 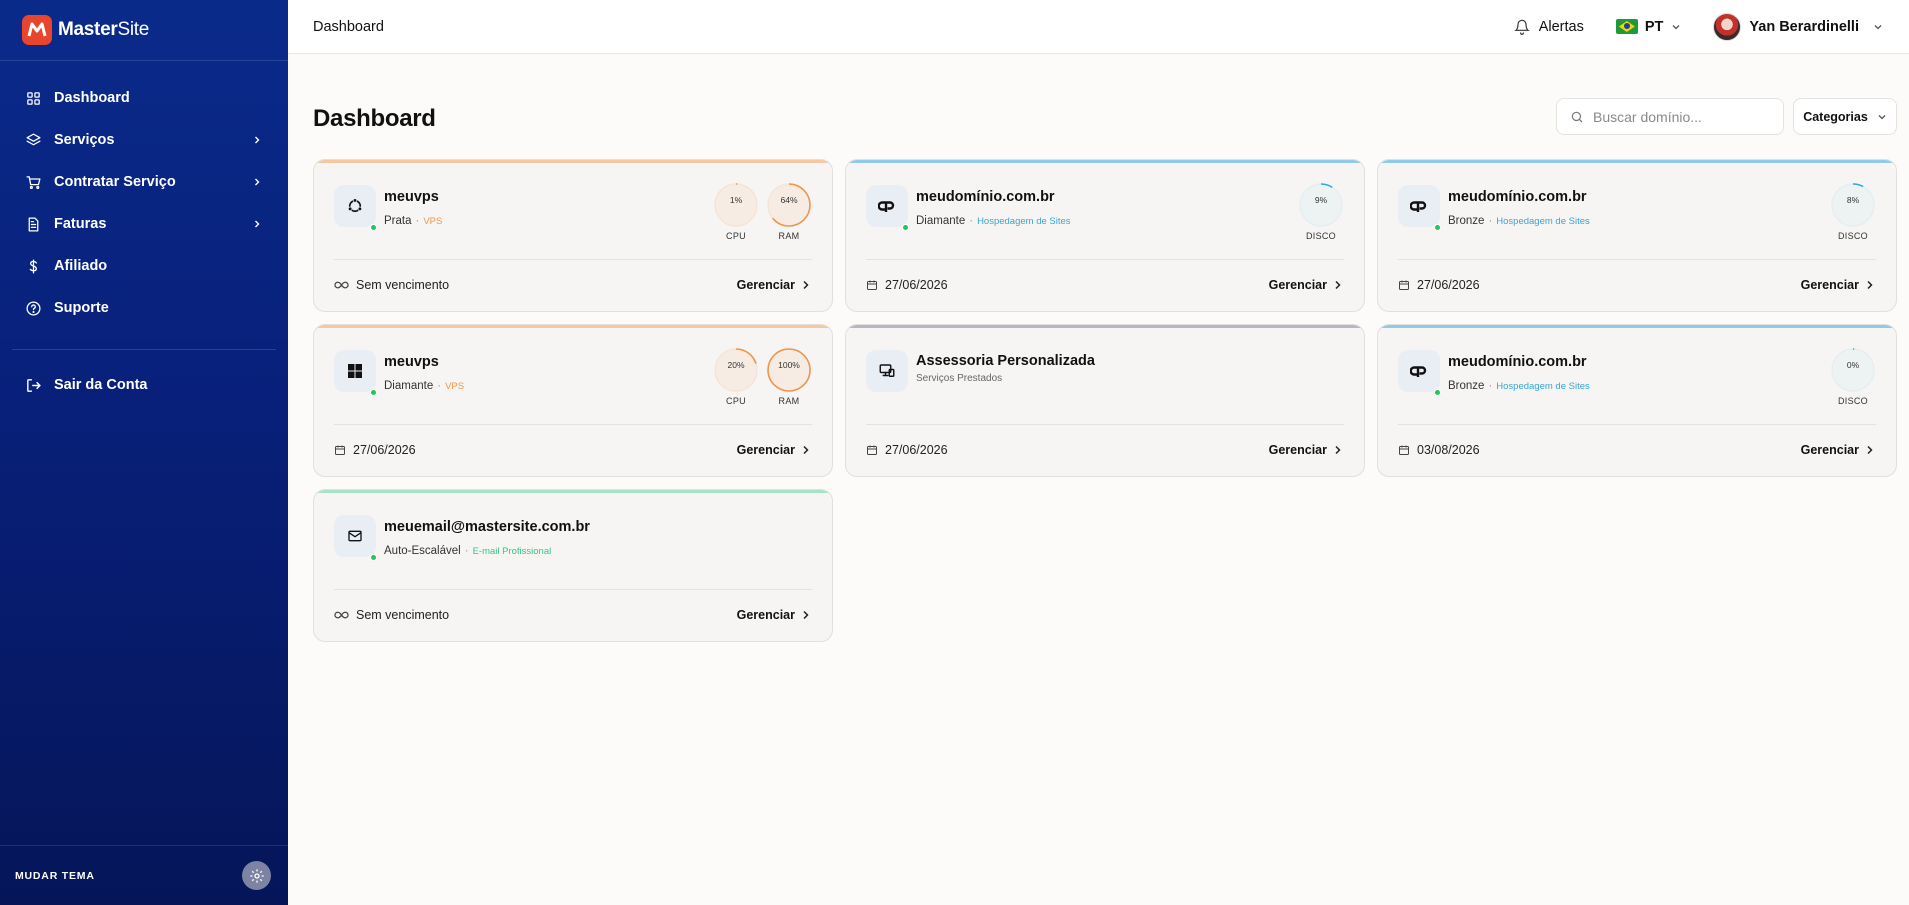 I want to click on service-meta: Diamante · VPS, so click(x=424, y=386).